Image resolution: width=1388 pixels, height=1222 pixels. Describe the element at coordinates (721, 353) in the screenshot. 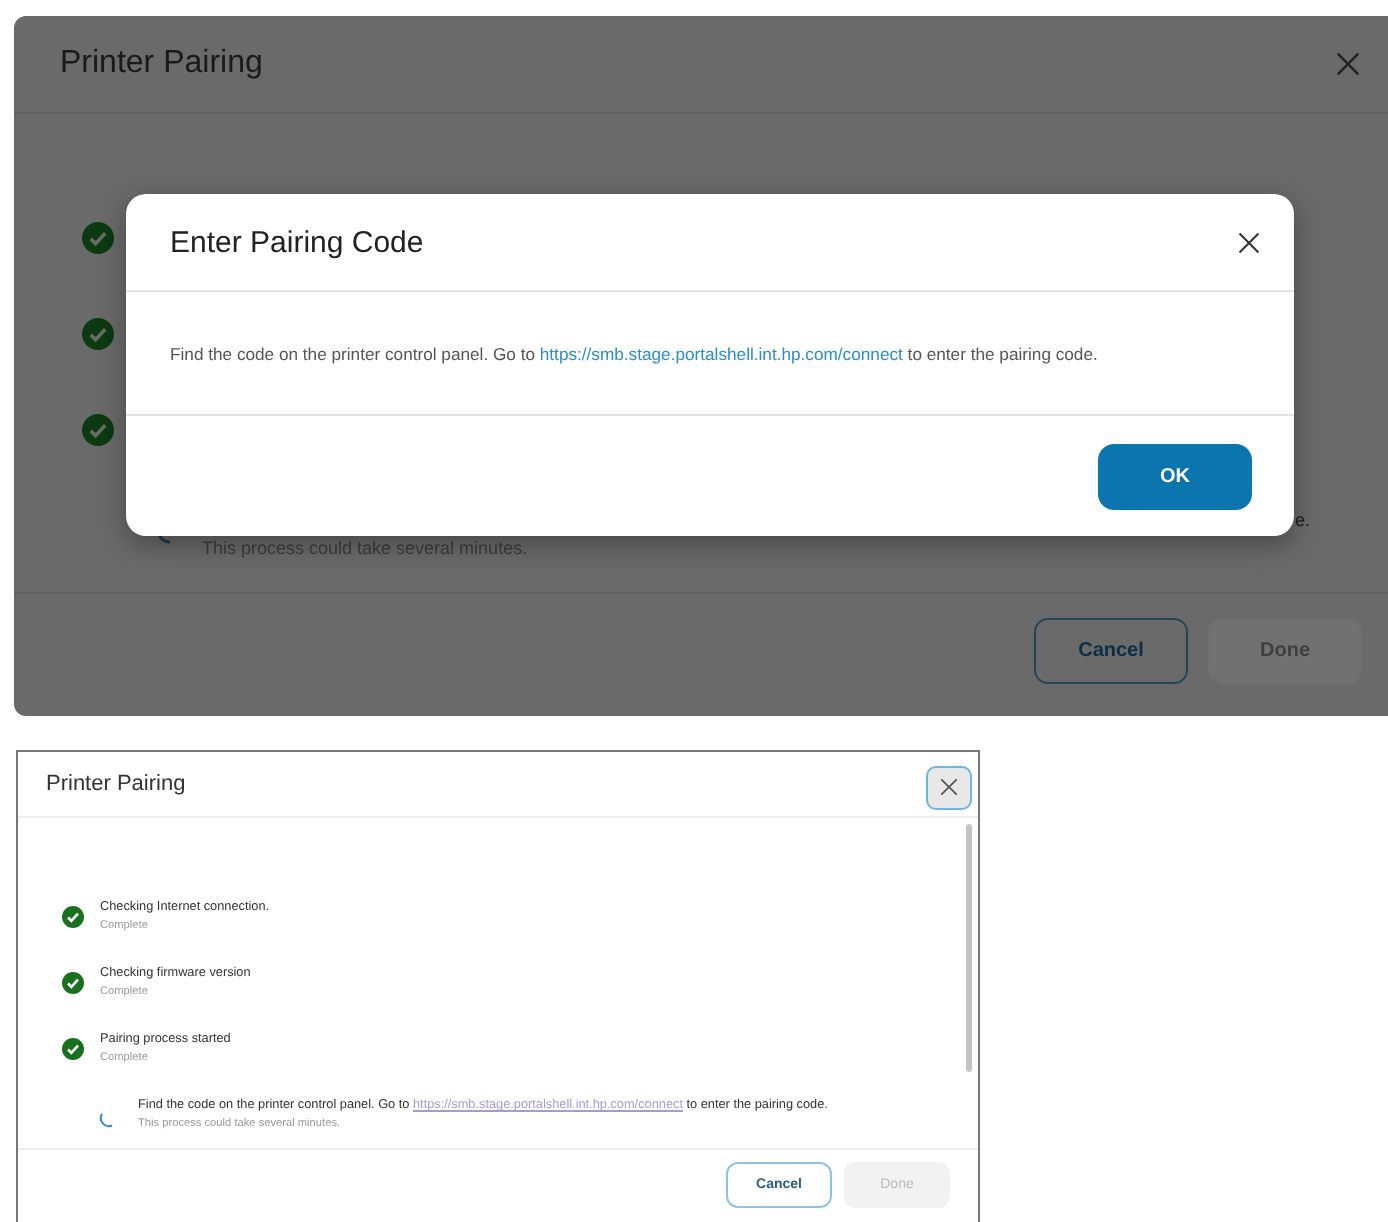

I see `connect-link: https://smb.stage.portalshell.int.hp.com/connect` at that location.